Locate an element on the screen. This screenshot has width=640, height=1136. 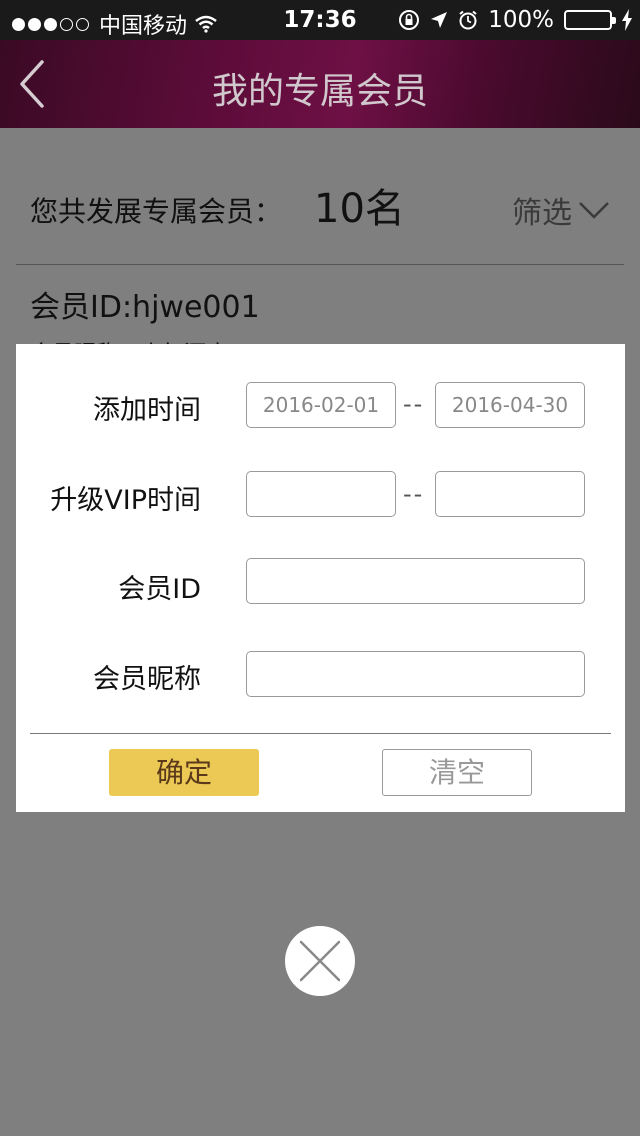
member-count: 10名 is located at coordinates (359, 209).